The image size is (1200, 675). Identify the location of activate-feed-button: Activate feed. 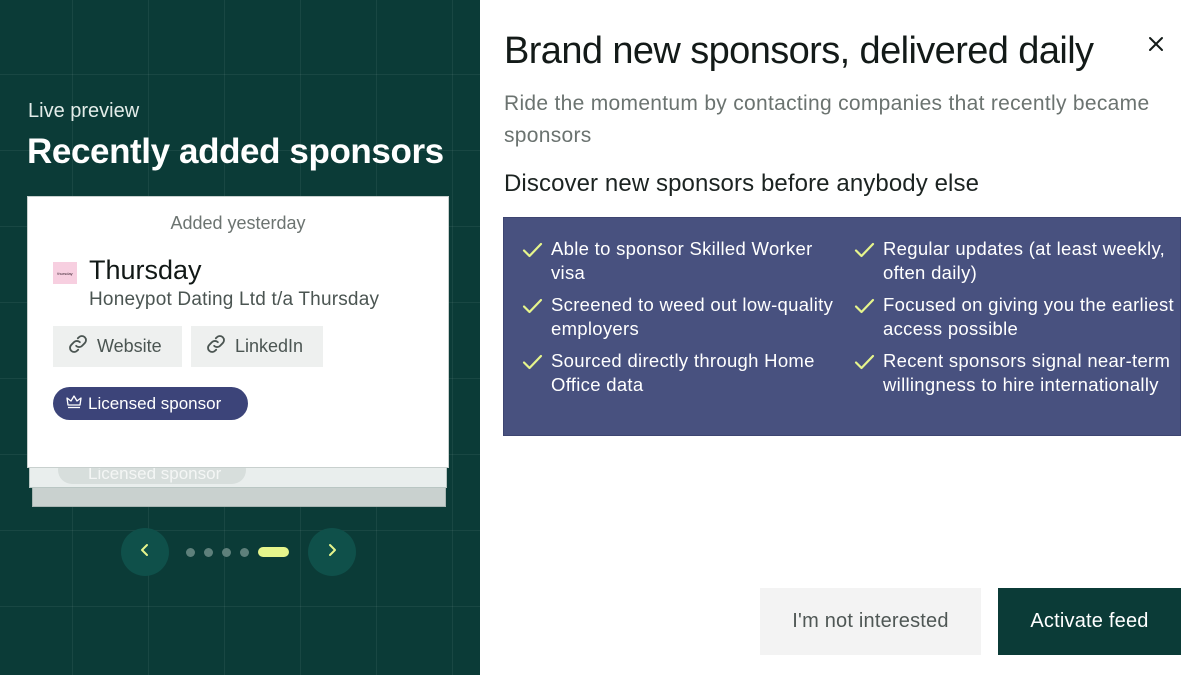
(1089, 621).